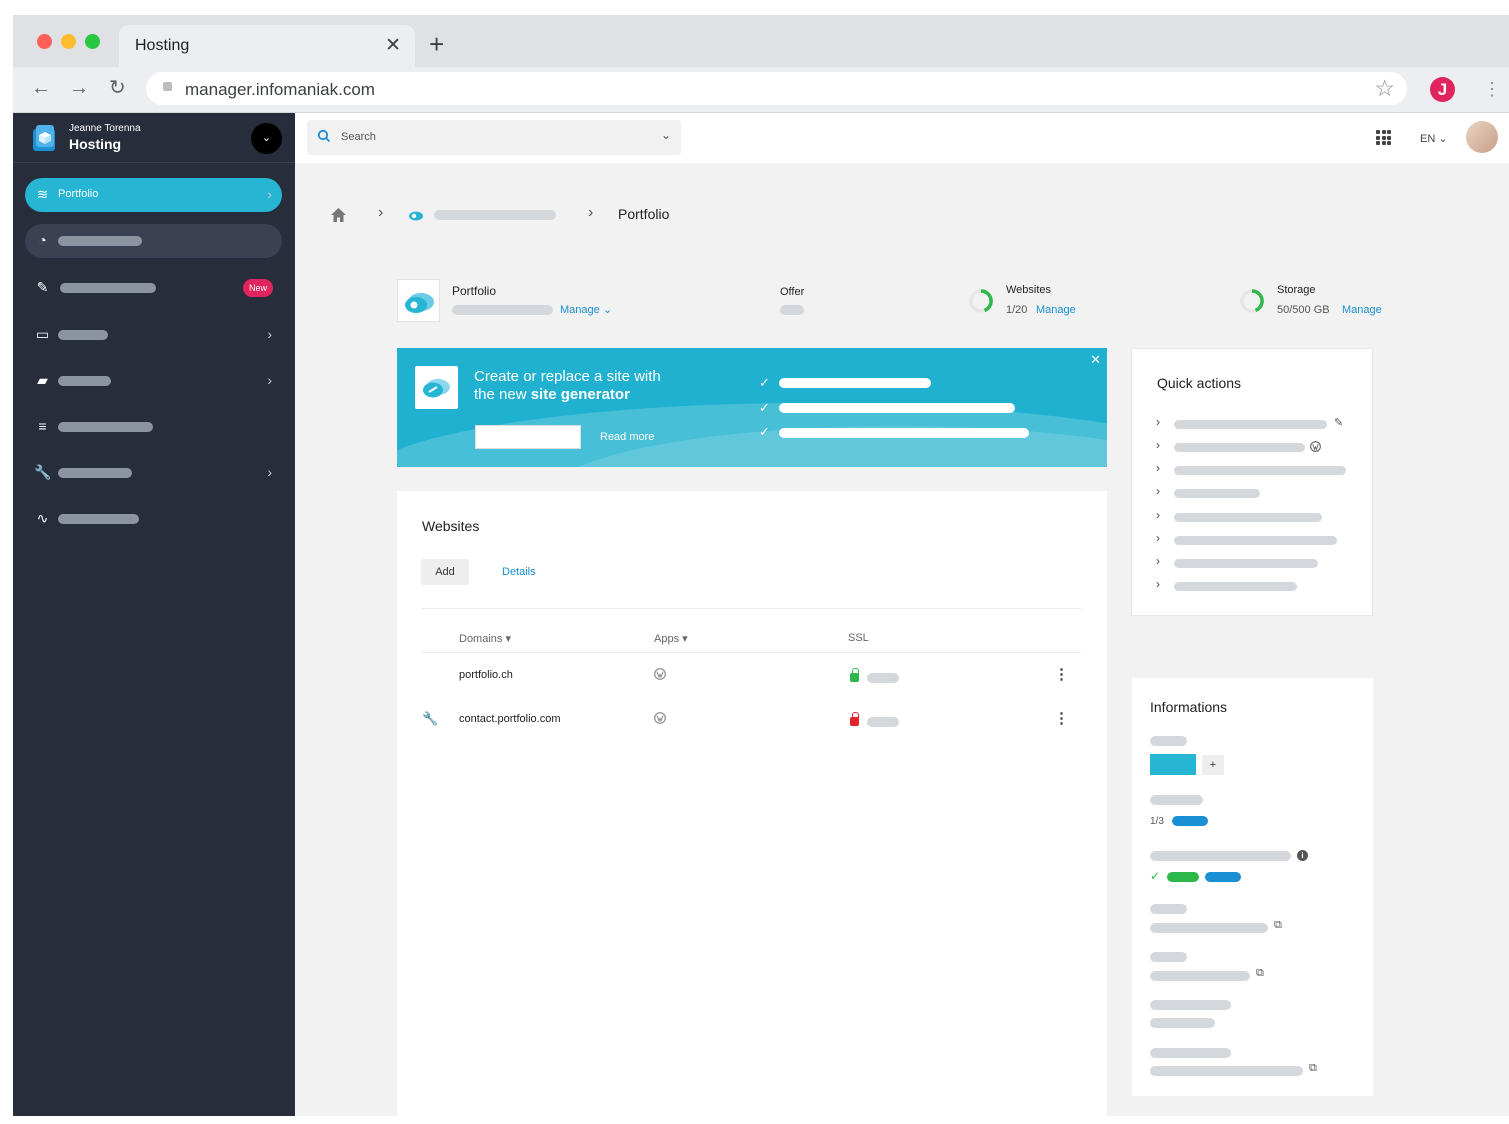 This screenshot has width=1509, height=1124. Describe the element at coordinates (267, 46) in the screenshot. I see `browser-tab: Hosting ✕` at that location.